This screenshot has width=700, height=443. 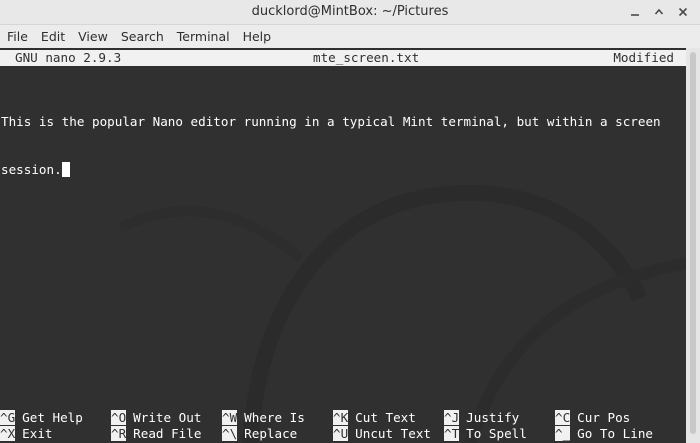 What do you see at coordinates (563, 417) in the screenshot?
I see `shortcut-key: ^C` at bounding box center [563, 417].